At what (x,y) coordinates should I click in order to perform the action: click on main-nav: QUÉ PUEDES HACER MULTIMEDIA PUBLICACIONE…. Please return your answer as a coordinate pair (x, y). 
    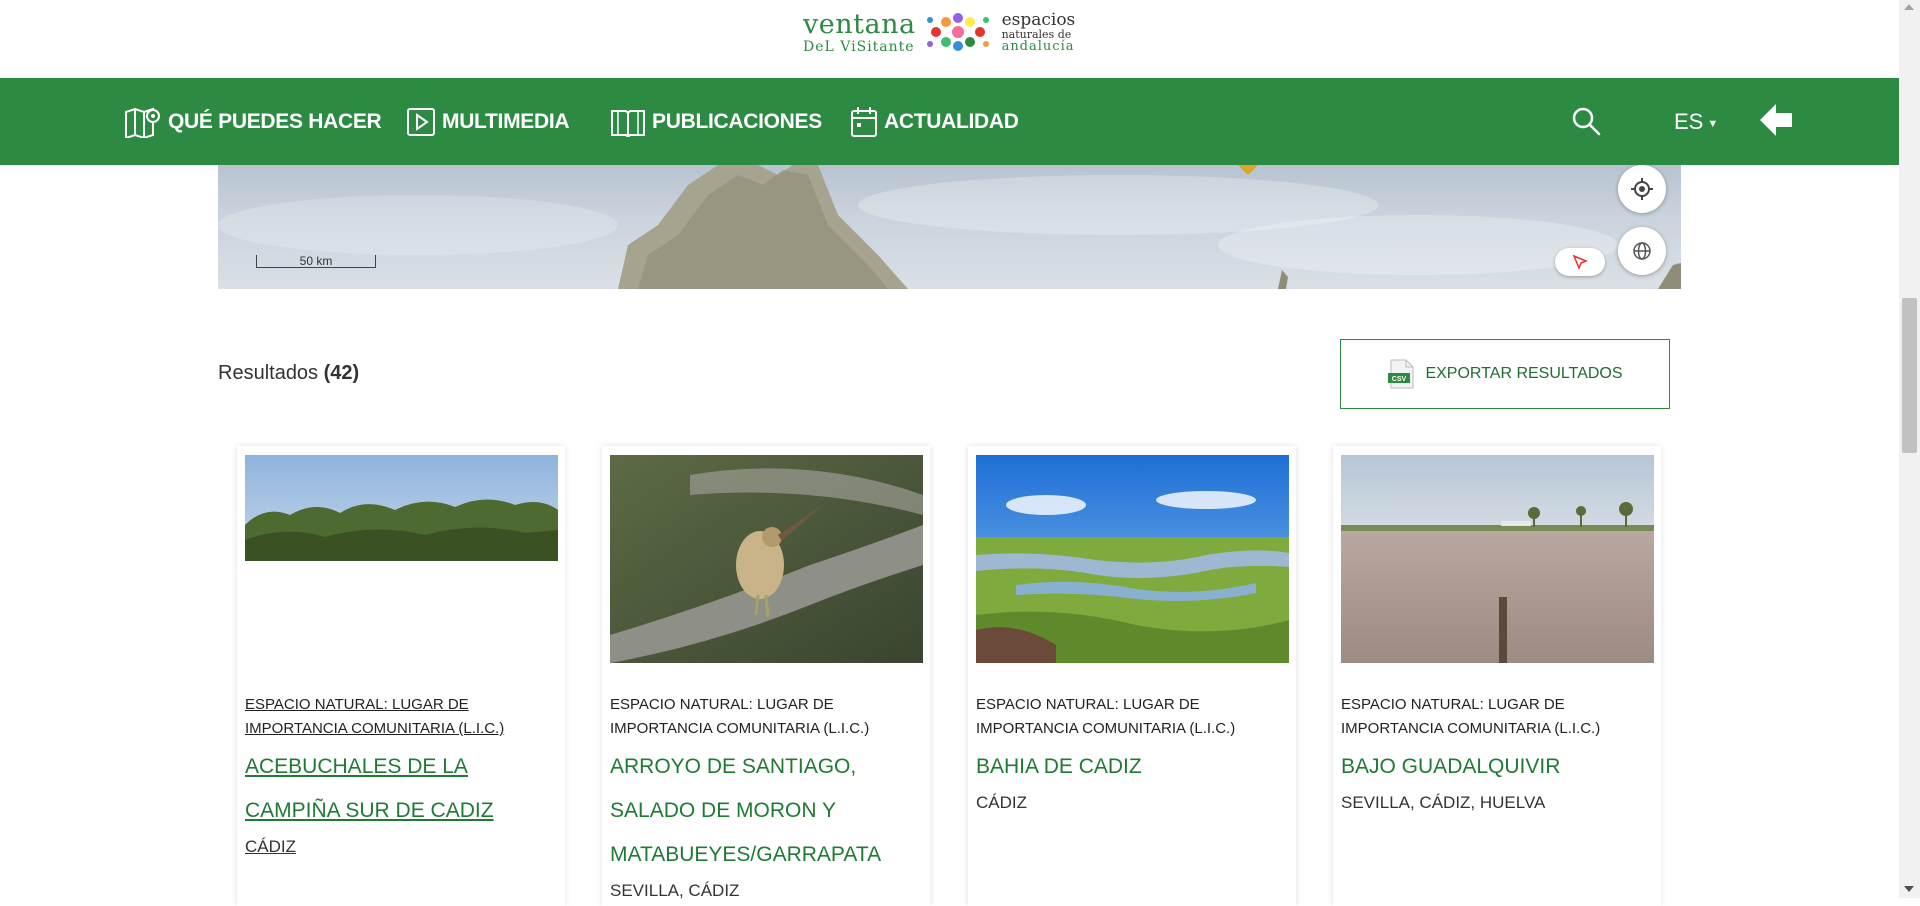
    Looking at the image, I should click on (949, 121).